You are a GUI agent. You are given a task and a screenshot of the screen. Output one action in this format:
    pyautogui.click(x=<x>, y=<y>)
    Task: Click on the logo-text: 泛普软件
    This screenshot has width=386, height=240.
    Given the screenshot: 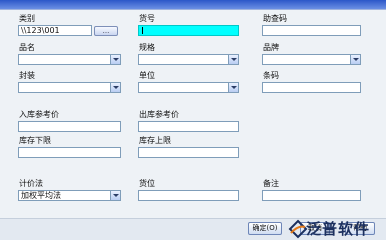 What is the action you would take?
    pyautogui.click(x=338, y=229)
    